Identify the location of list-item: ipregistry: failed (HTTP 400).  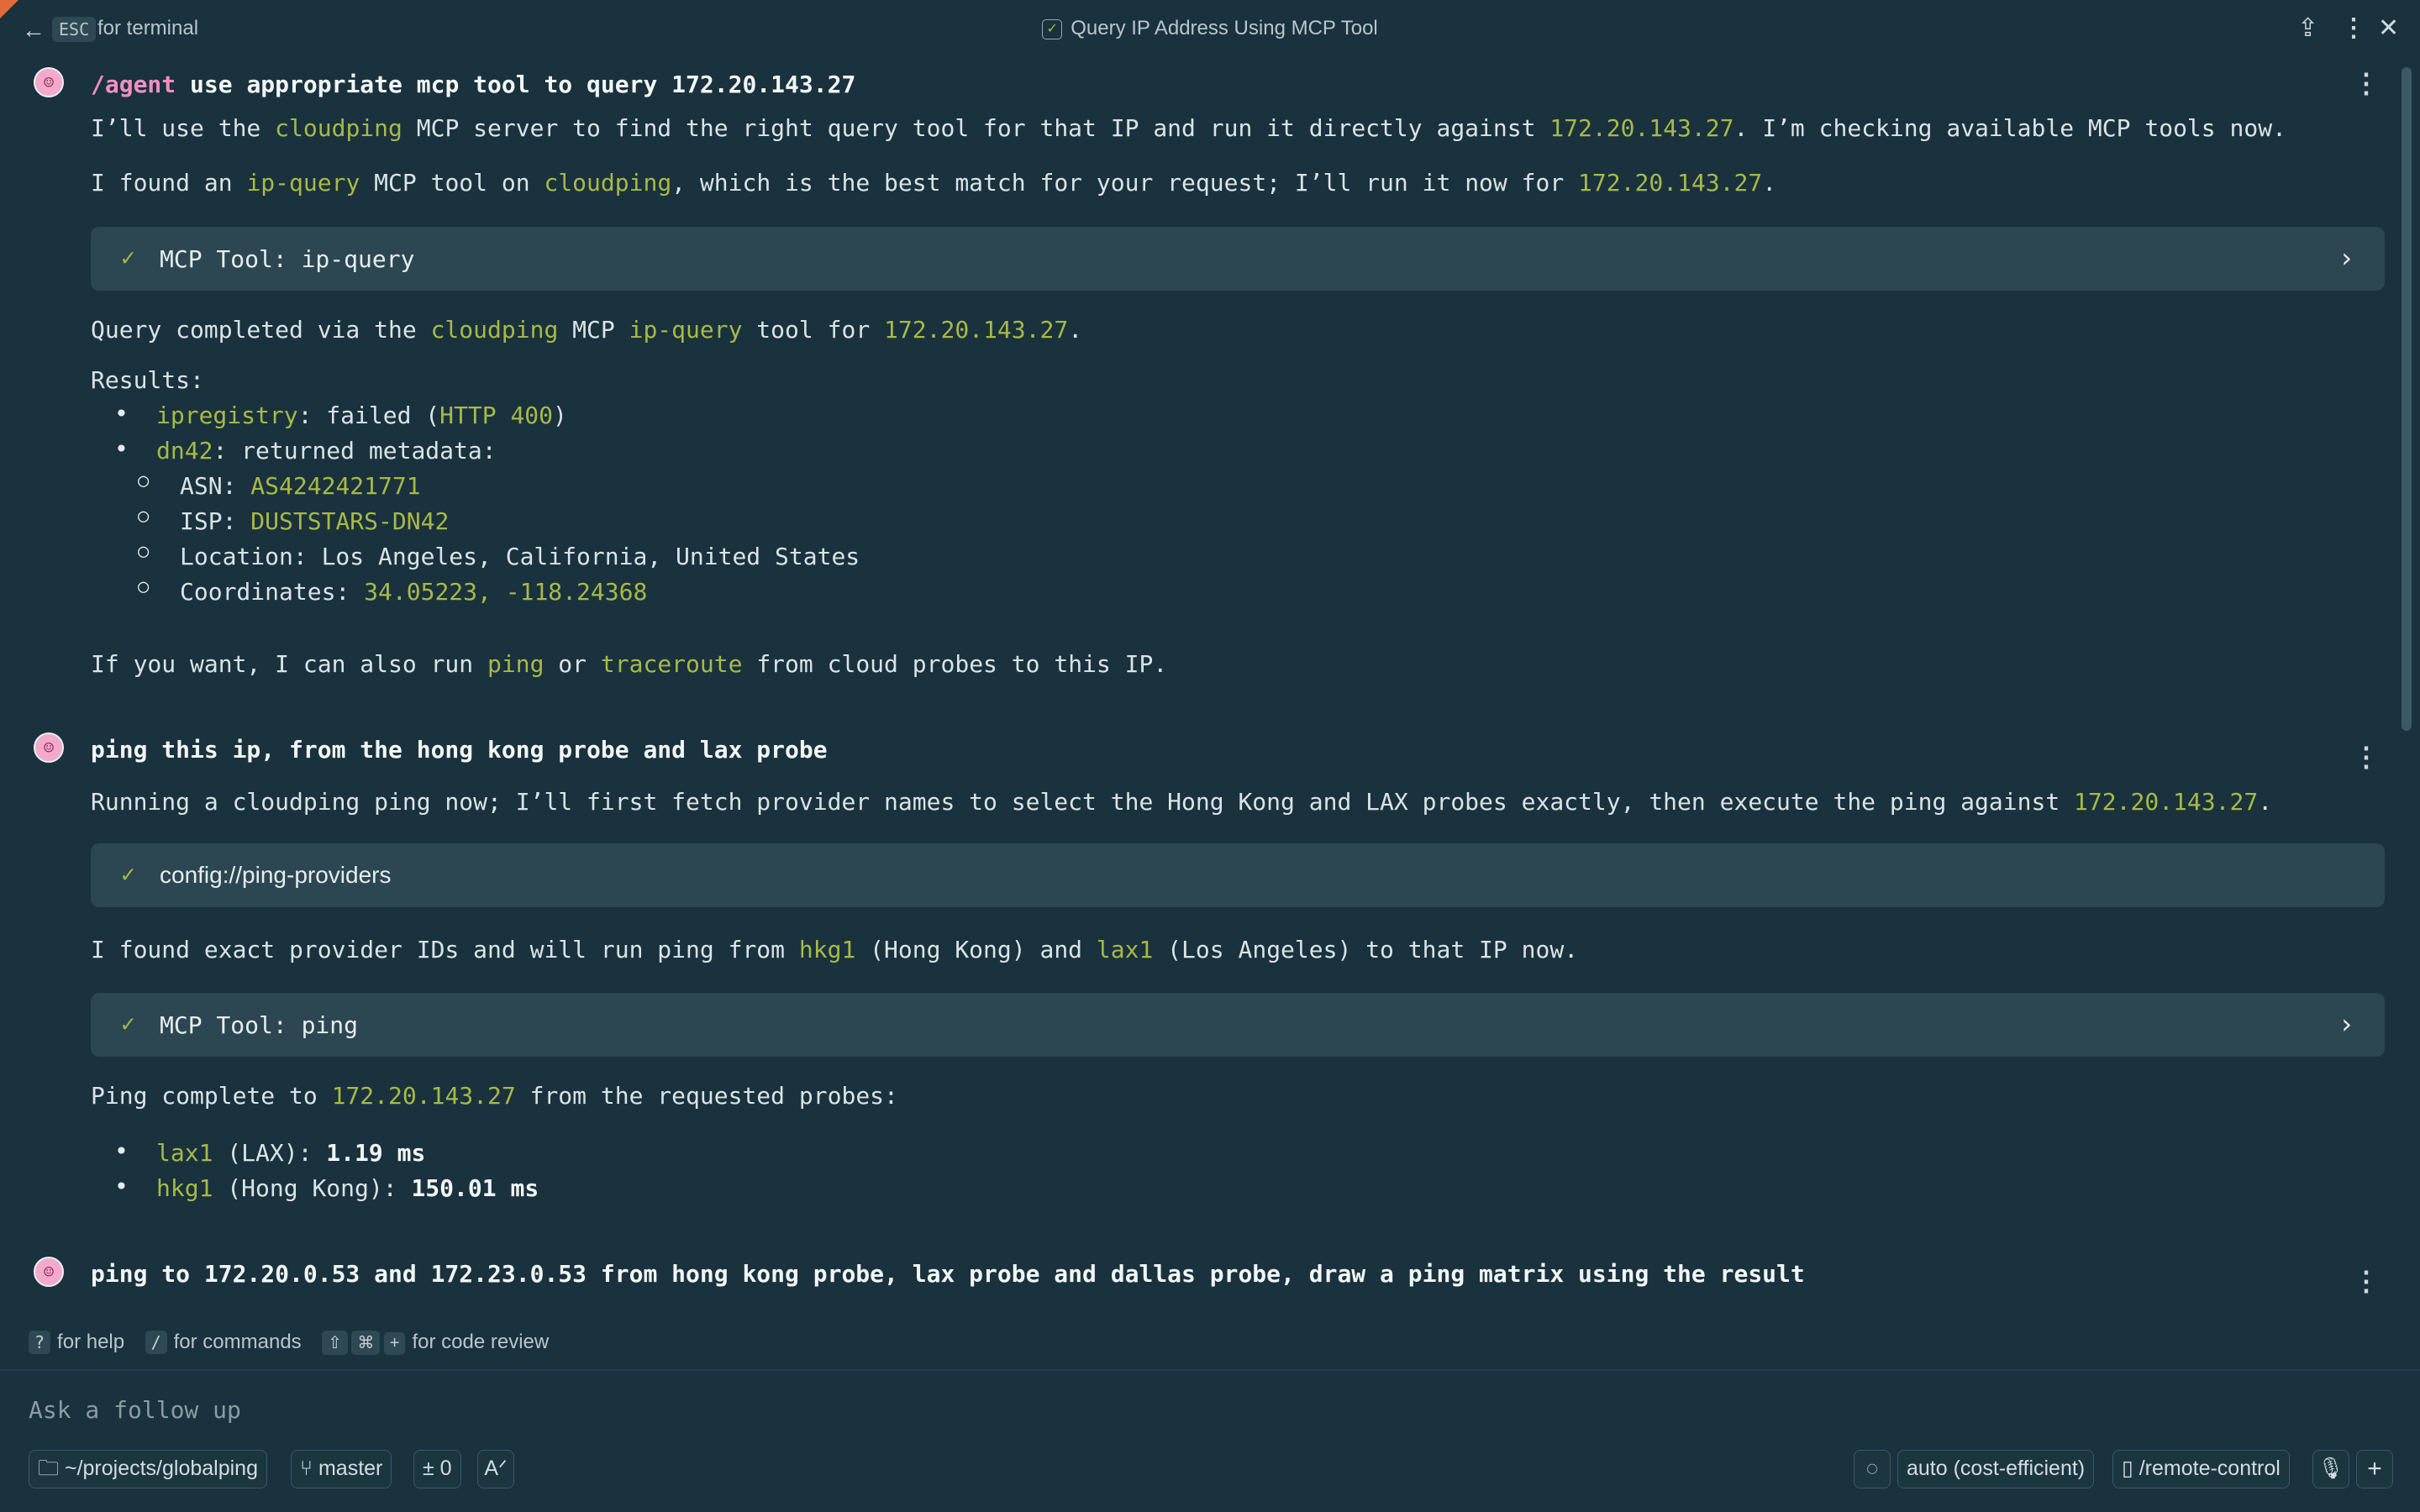
(361, 415).